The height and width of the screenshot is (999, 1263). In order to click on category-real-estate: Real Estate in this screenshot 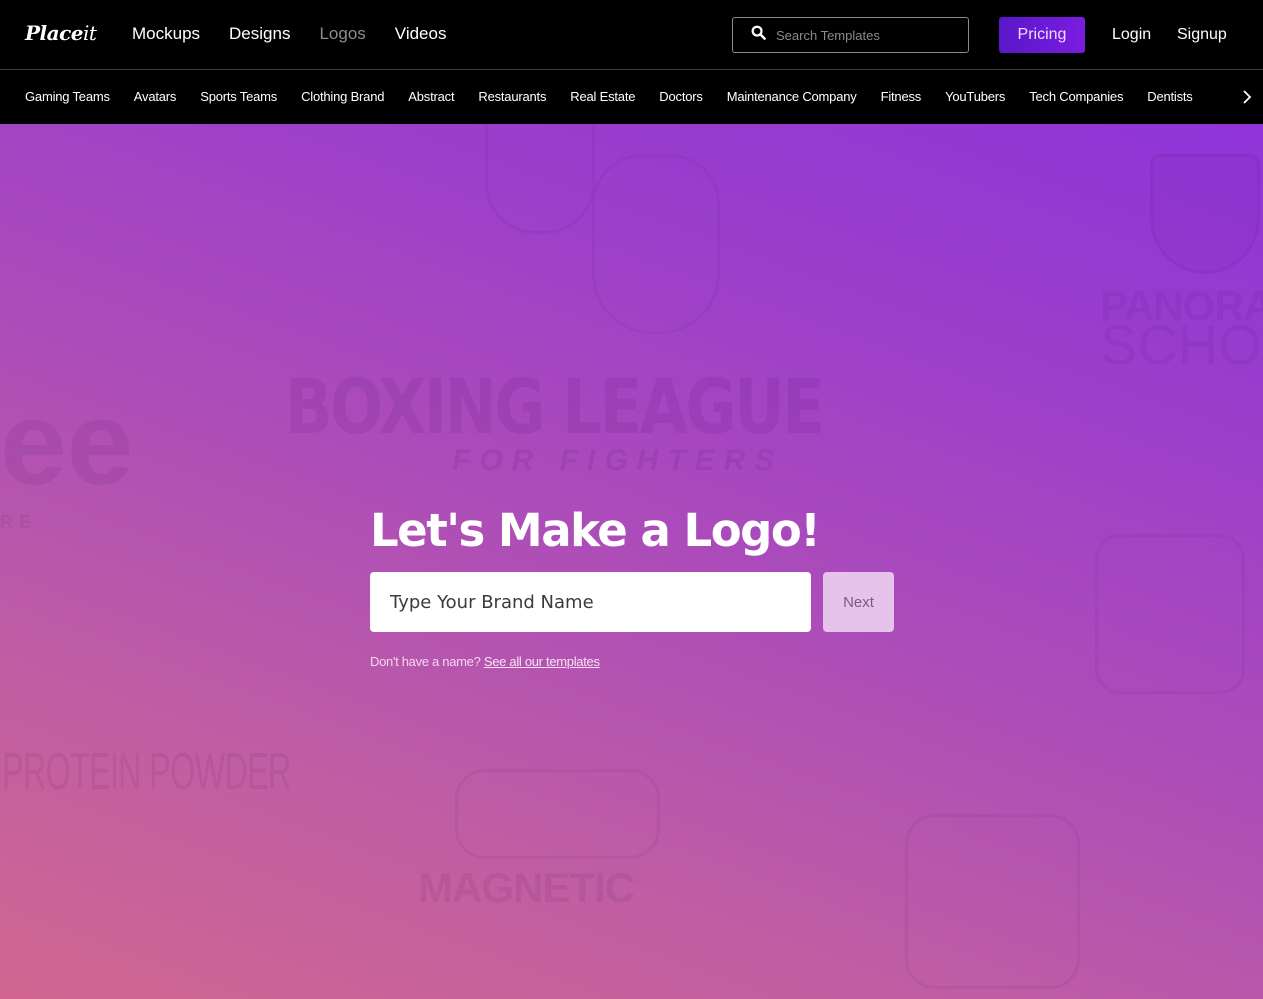, I will do `click(602, 96)`.